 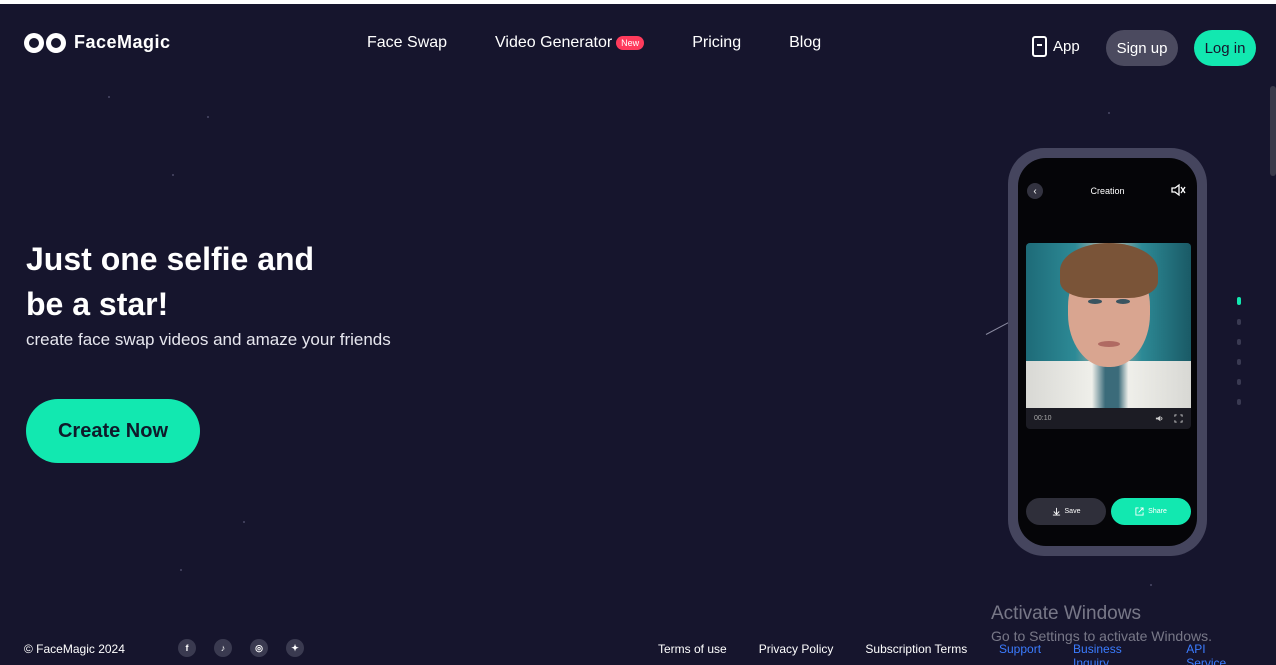 I want to click on new-badge: New, so click(x=630, y=43).